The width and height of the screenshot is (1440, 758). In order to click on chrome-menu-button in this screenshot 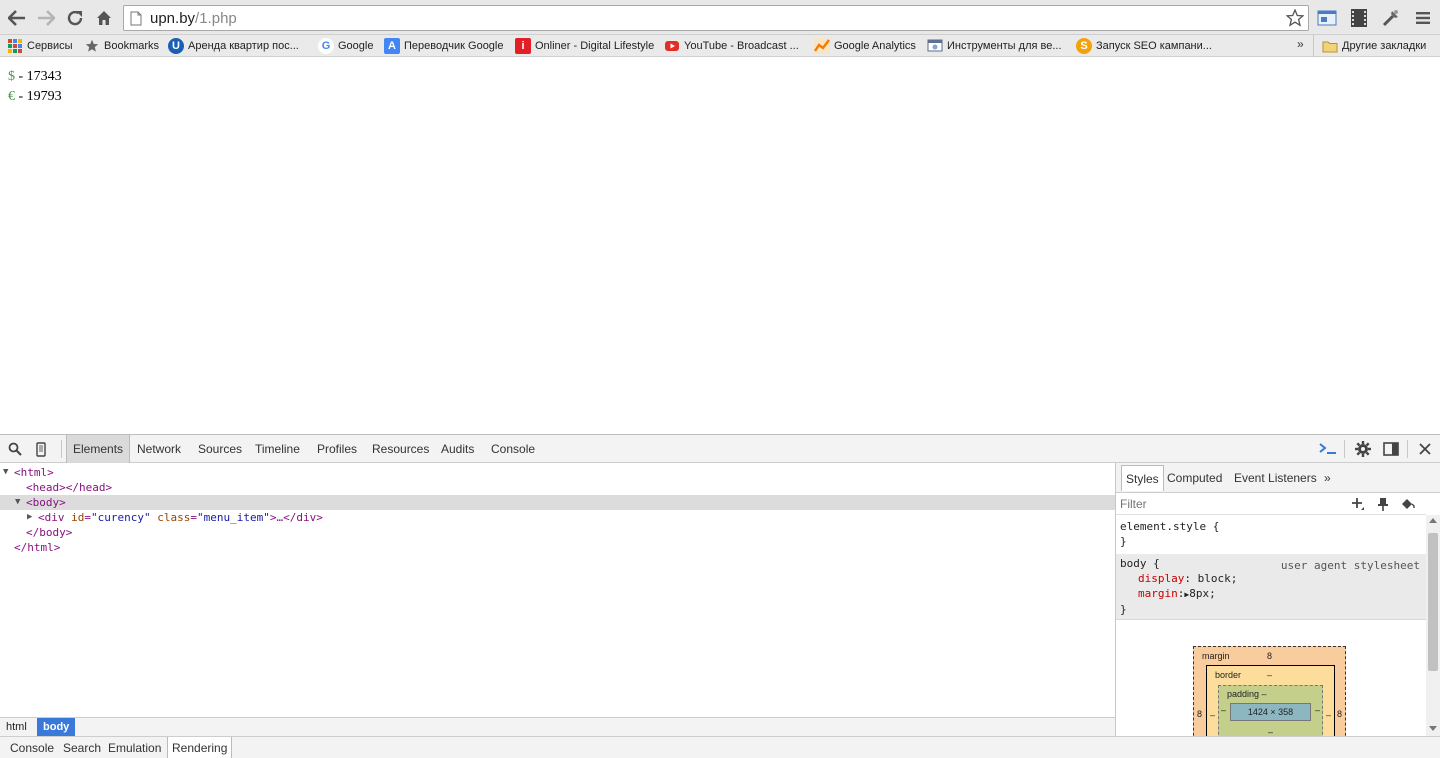, I will do `click(1423, 18)`.